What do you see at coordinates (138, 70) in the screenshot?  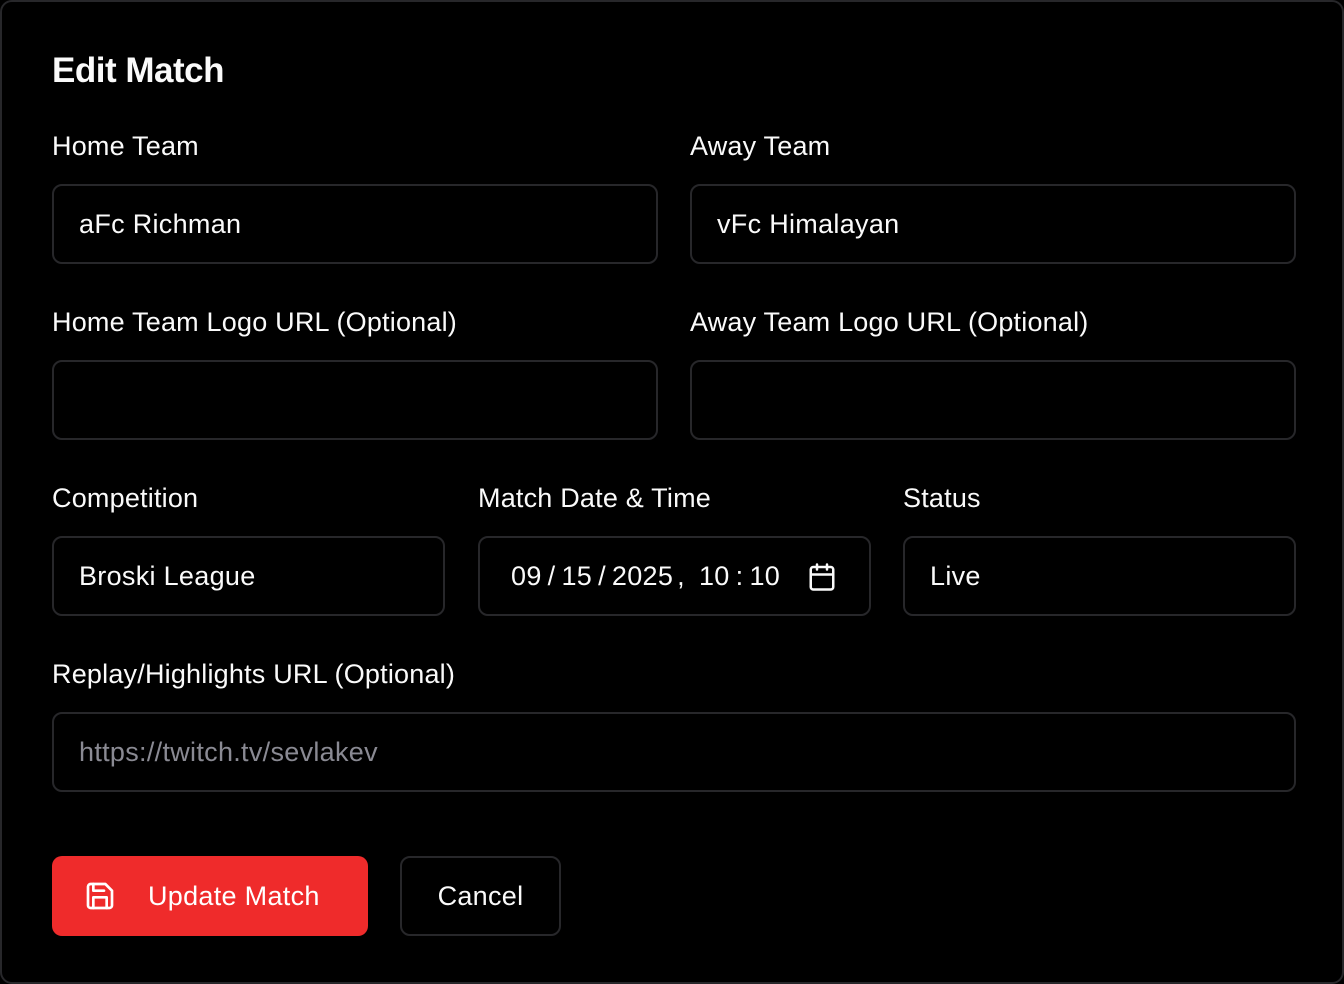 I see `dialog-title: Edit Match` at bounding box center [138, 70].